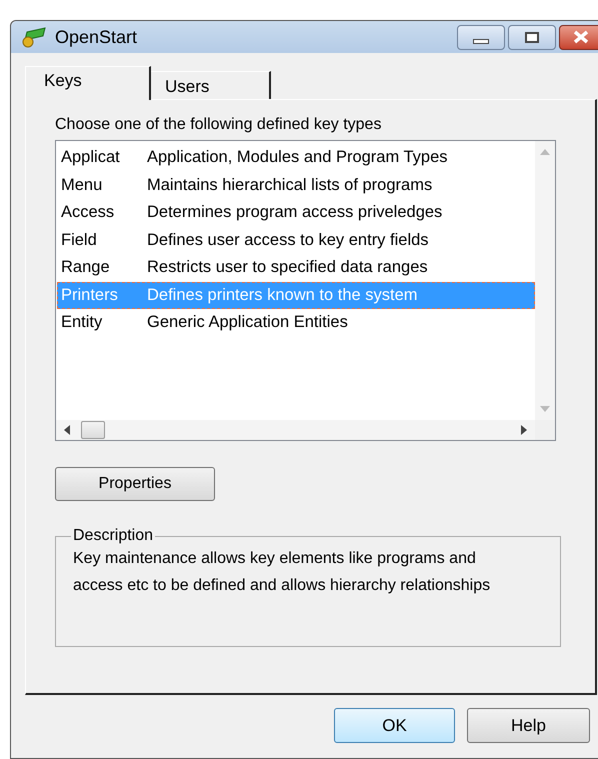  What do you see at coordinates (545, 430) in the screenshot?
I see `scrollbar-corner` at bounding box center [545, 430].